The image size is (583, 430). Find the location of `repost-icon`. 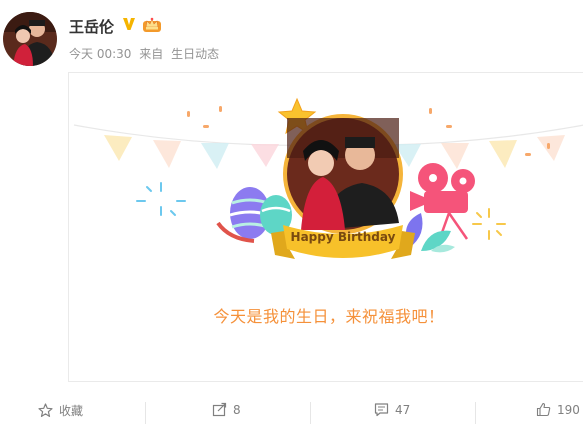

repost-icon is located at coordinates (219, 409).